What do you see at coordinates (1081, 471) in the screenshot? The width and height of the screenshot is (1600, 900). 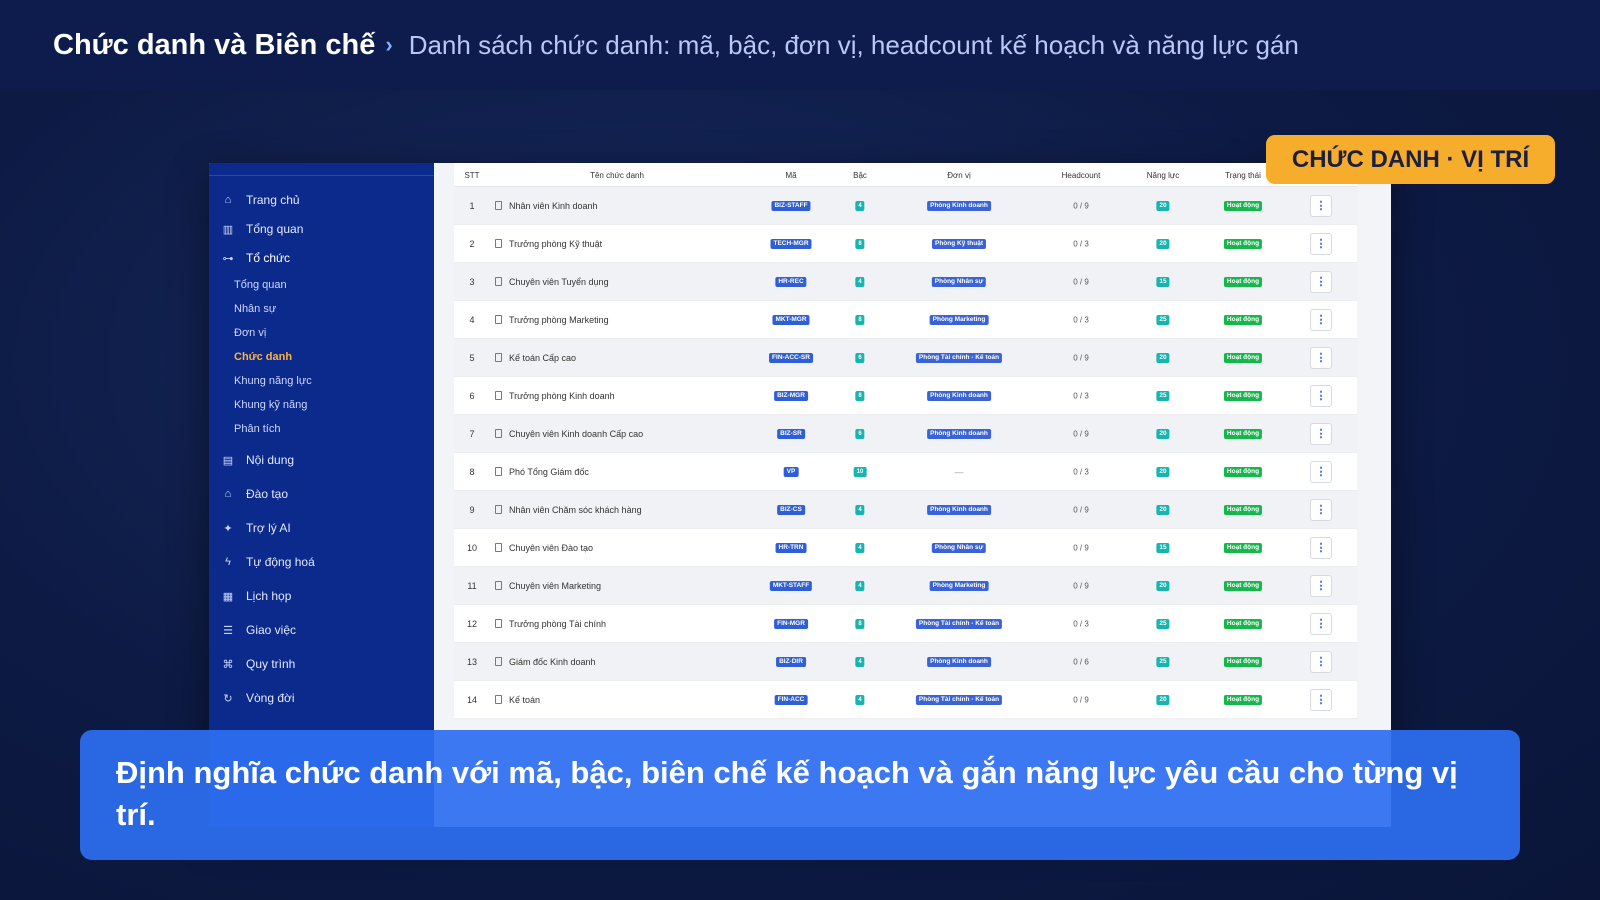 I see `cell-headcount: 0 / 3` at bounding box center [1081, 471].